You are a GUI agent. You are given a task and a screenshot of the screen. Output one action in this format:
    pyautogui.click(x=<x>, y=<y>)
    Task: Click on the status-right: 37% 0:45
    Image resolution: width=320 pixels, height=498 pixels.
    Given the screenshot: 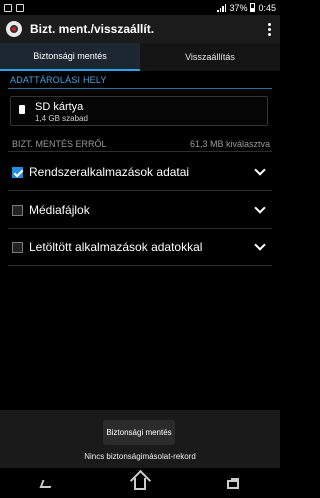 What is the action you would take?
    pyautogui.click(x=246, y=8)
    